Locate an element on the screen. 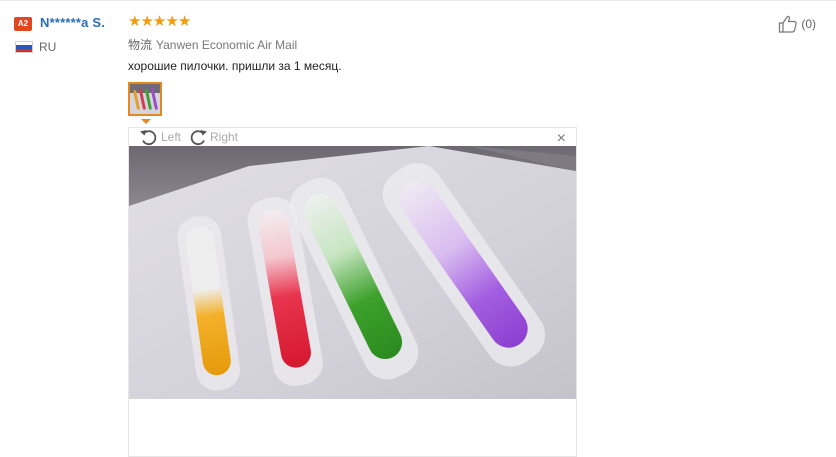  rotate-left-icon is located at coordinates (149, 137).